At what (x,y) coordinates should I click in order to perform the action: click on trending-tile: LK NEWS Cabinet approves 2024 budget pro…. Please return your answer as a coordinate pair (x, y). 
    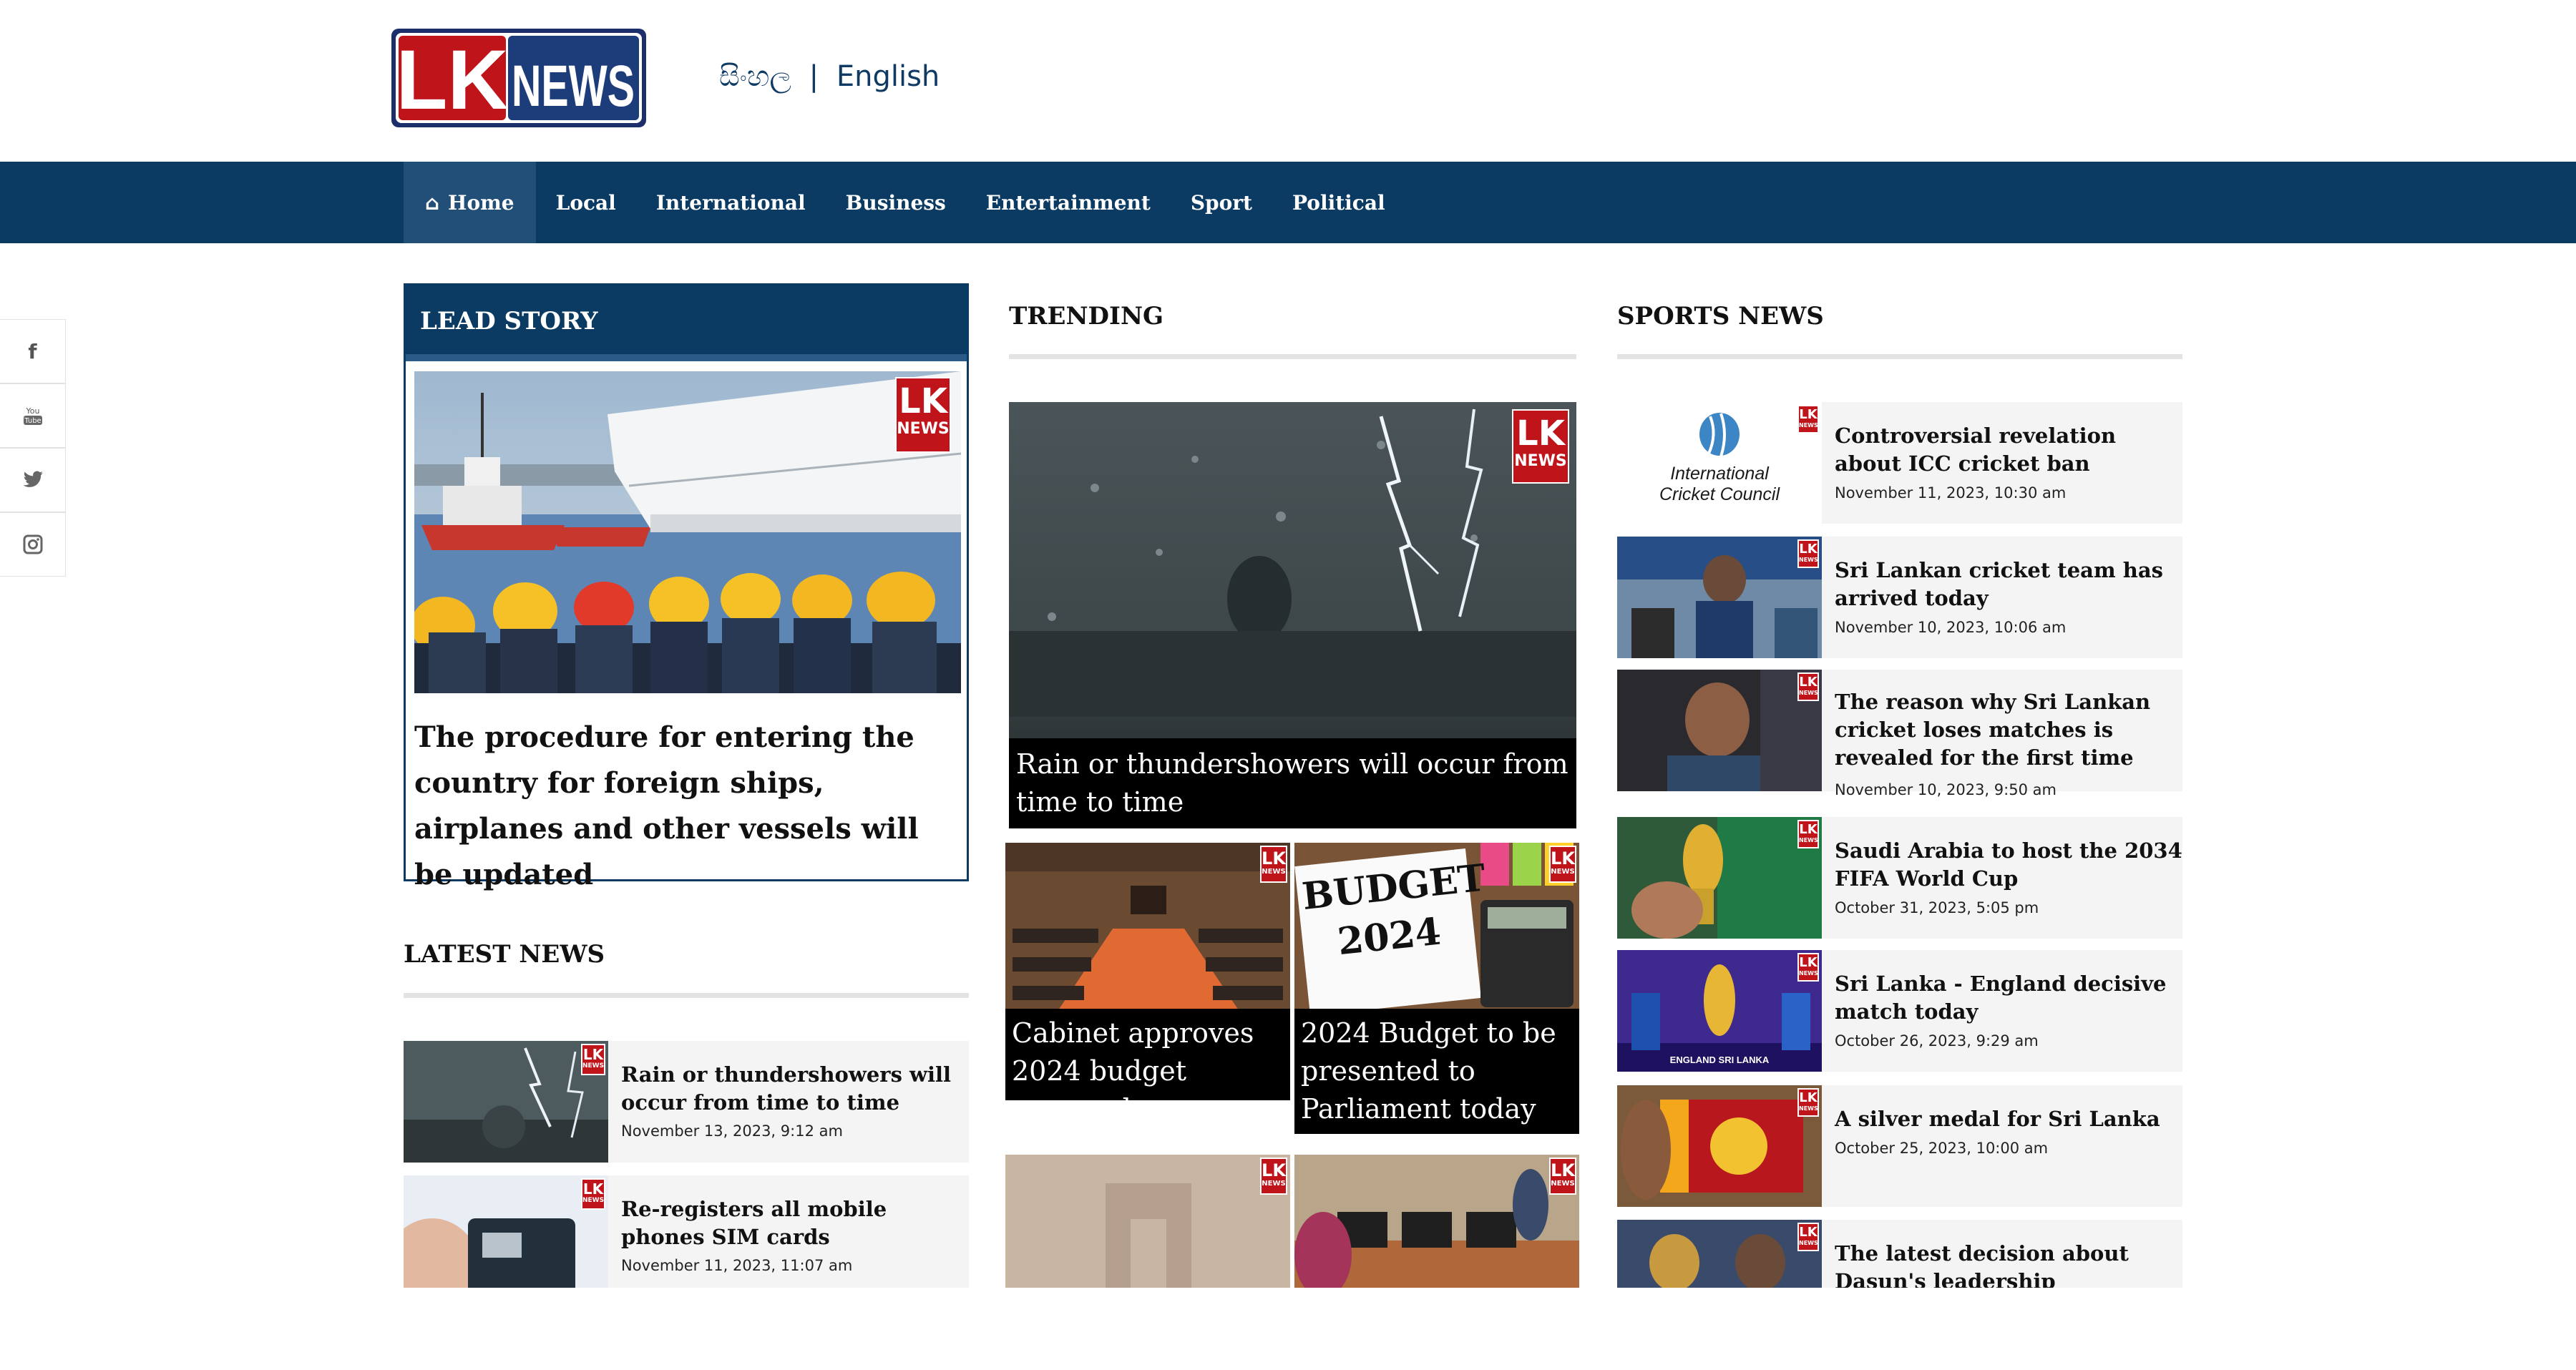
    Looking at the image, I should click on (1147, 971).